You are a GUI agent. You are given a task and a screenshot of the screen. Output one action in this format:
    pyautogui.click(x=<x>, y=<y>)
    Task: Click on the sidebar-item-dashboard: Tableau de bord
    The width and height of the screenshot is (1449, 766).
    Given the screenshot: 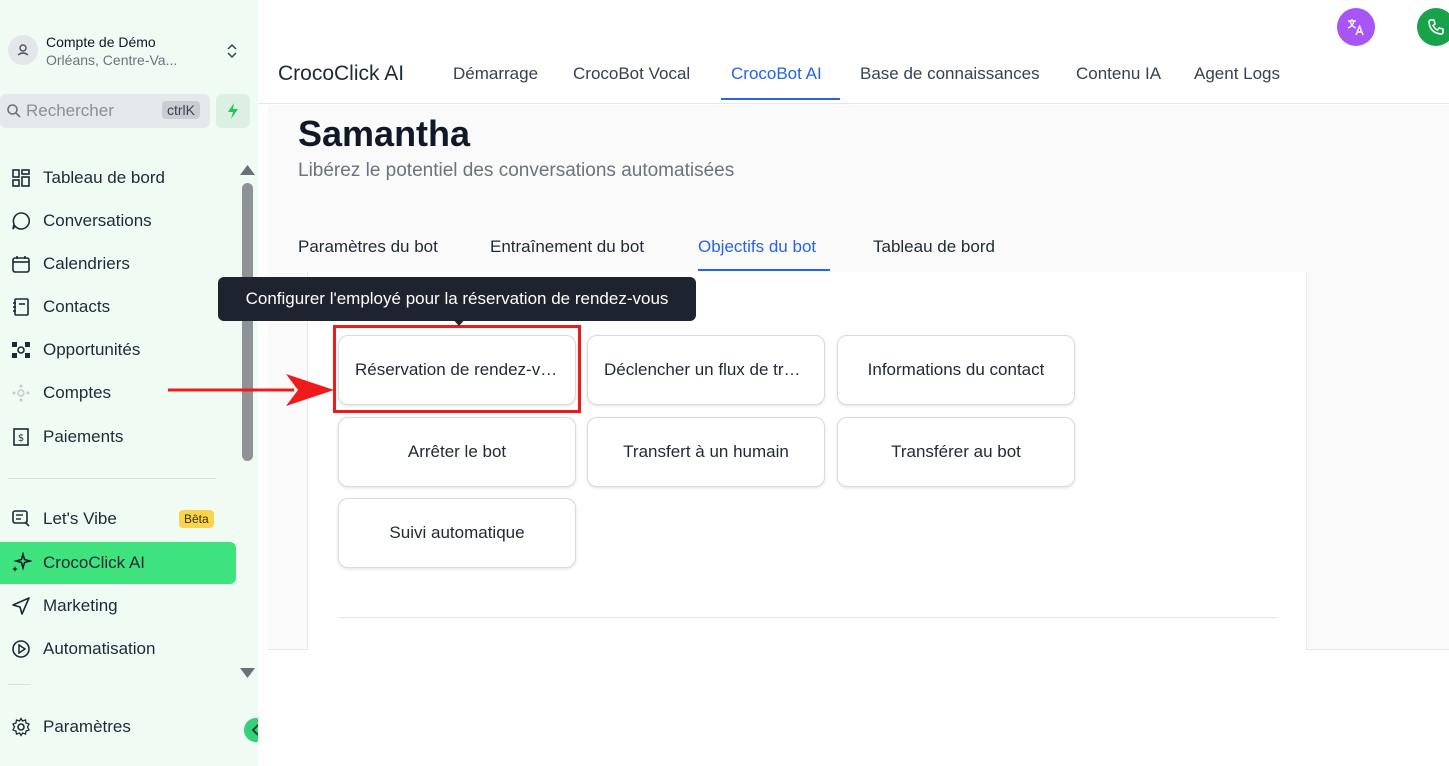 What is the action you would take?
    pyautogui.click(x=118, y=178)
    